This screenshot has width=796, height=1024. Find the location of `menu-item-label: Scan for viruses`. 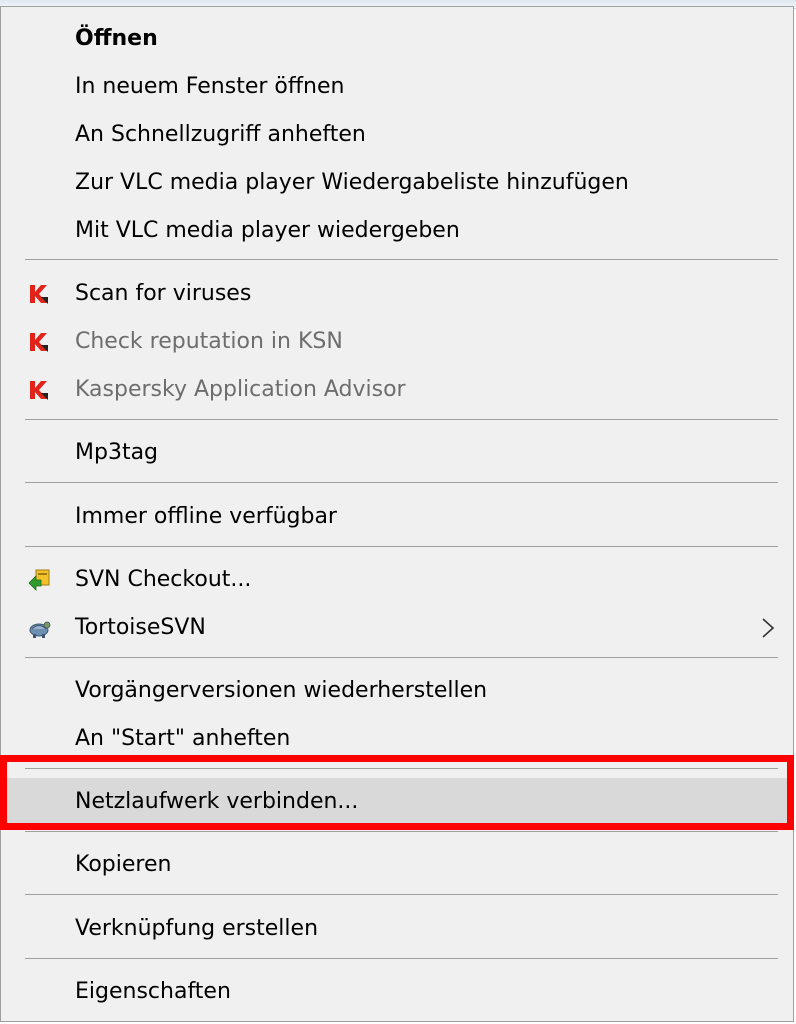

menu-item-label: Scan for viruses is located at coordinates (163, 293).